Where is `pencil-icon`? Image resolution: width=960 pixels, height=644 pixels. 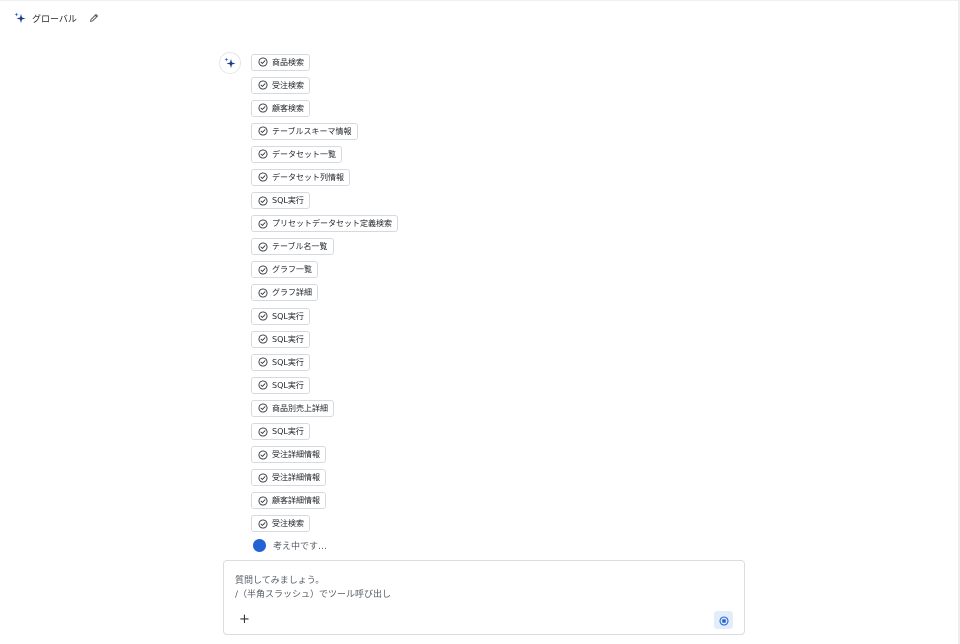 pencil-icon is located at coordinates (94, 18).